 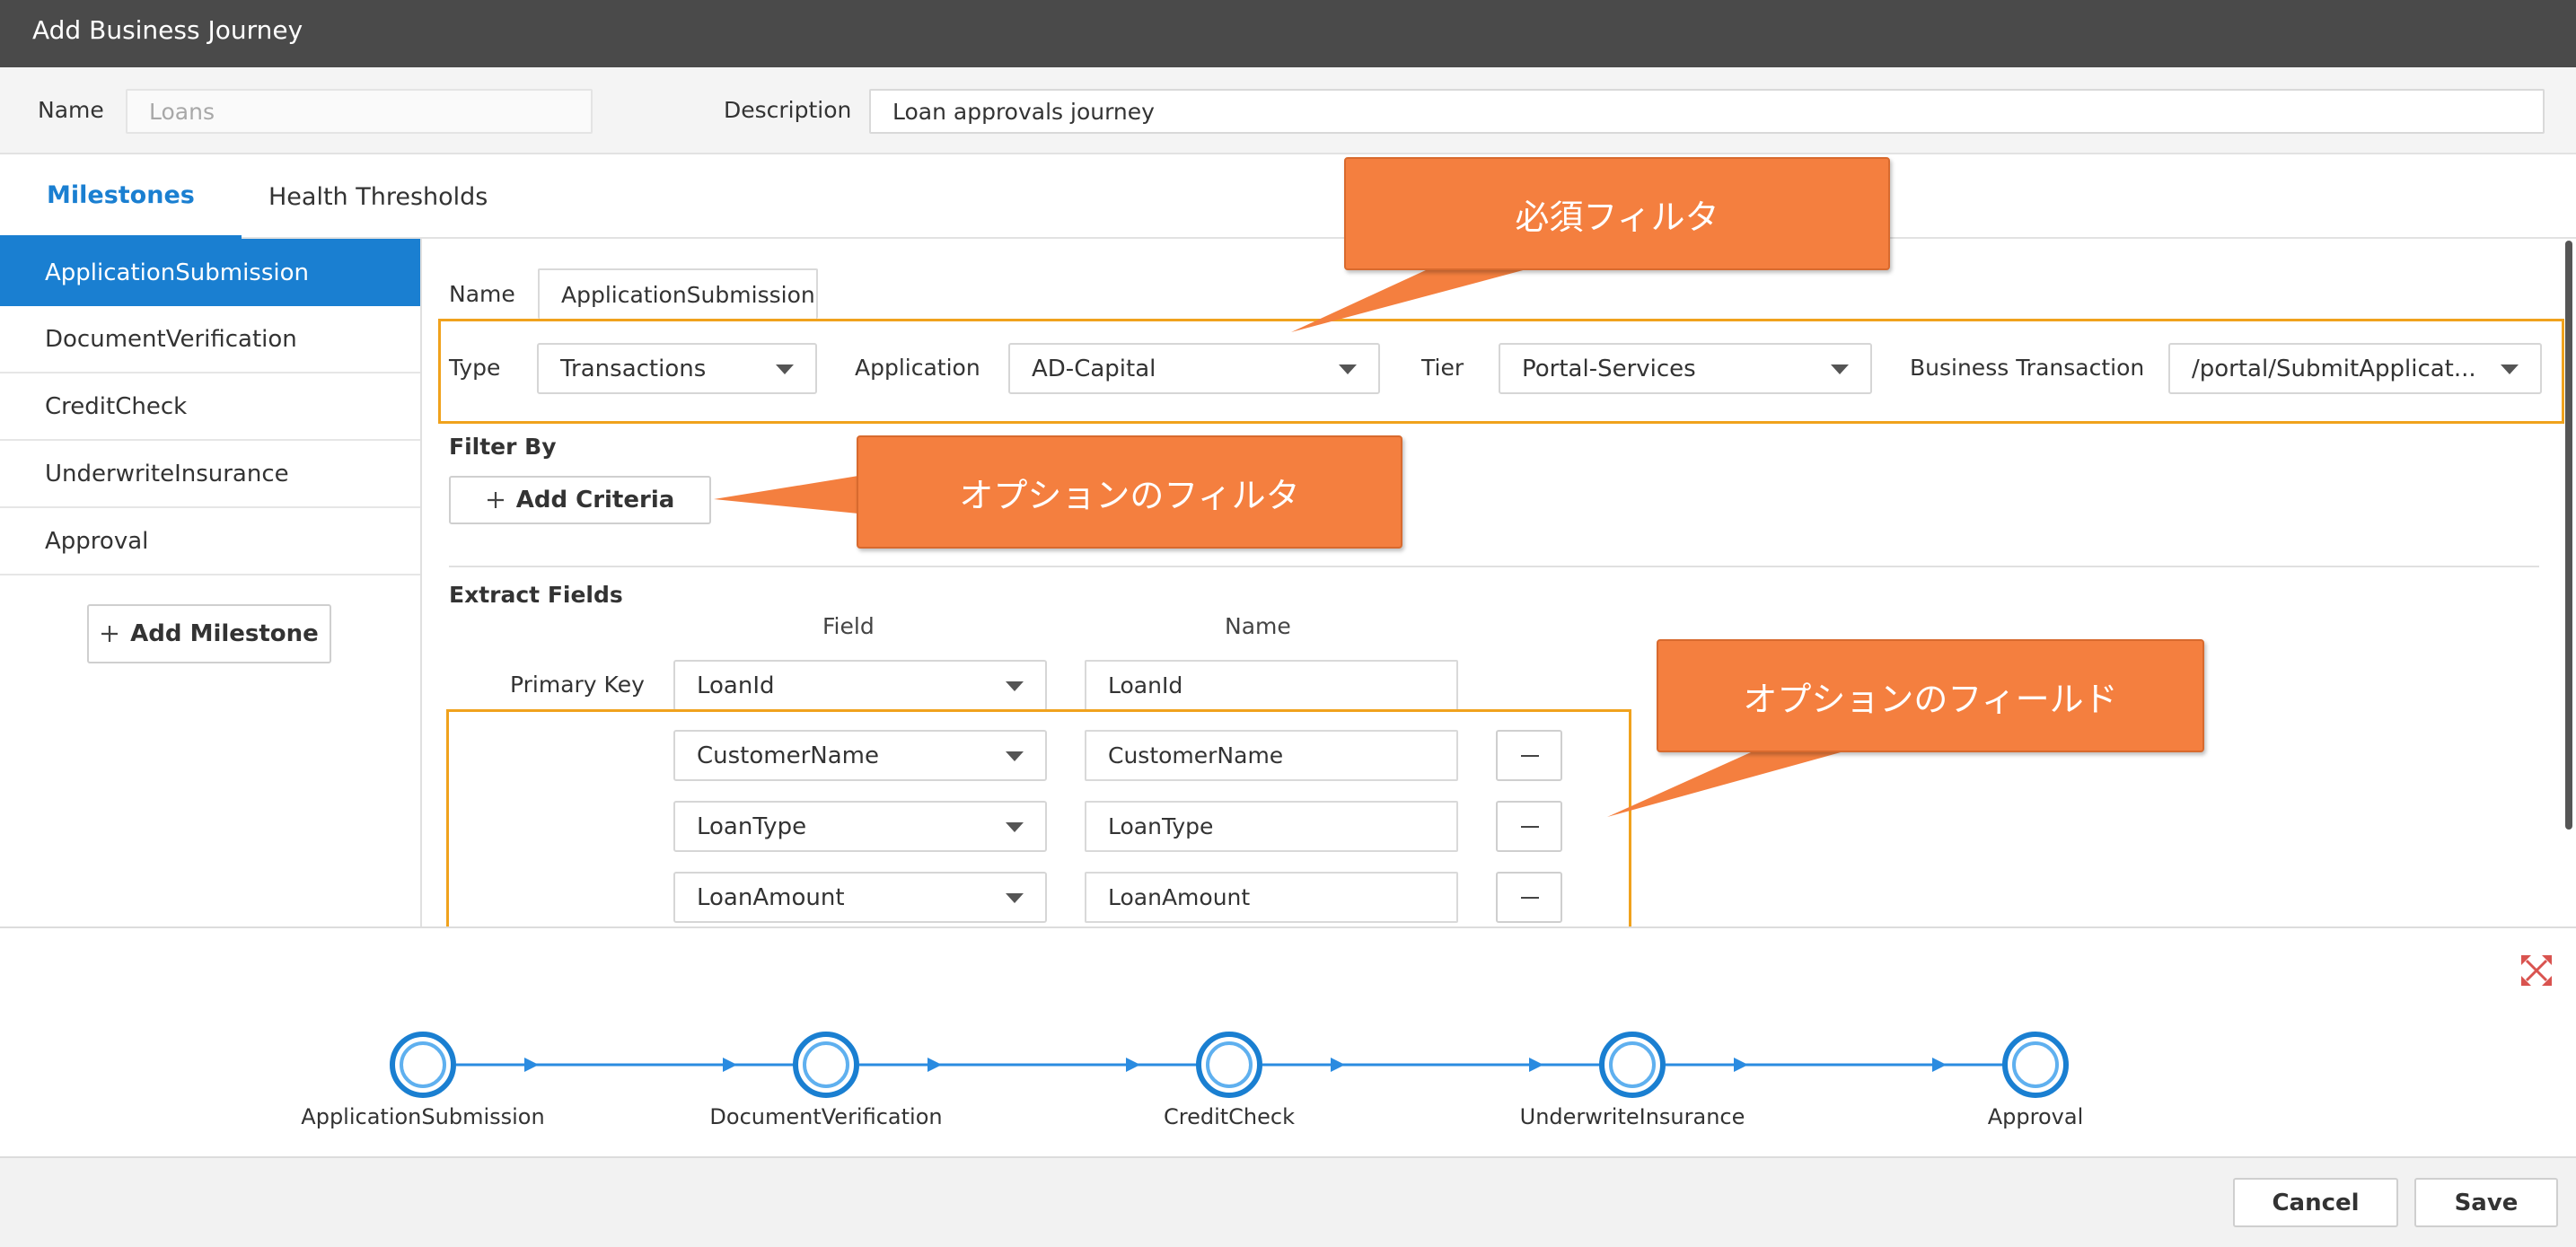 What do you see at coordinates (423, 1116) in the screenshot?
I see `flow-node-label: ApplicationSubmission` at bounding box center [423, 1116].